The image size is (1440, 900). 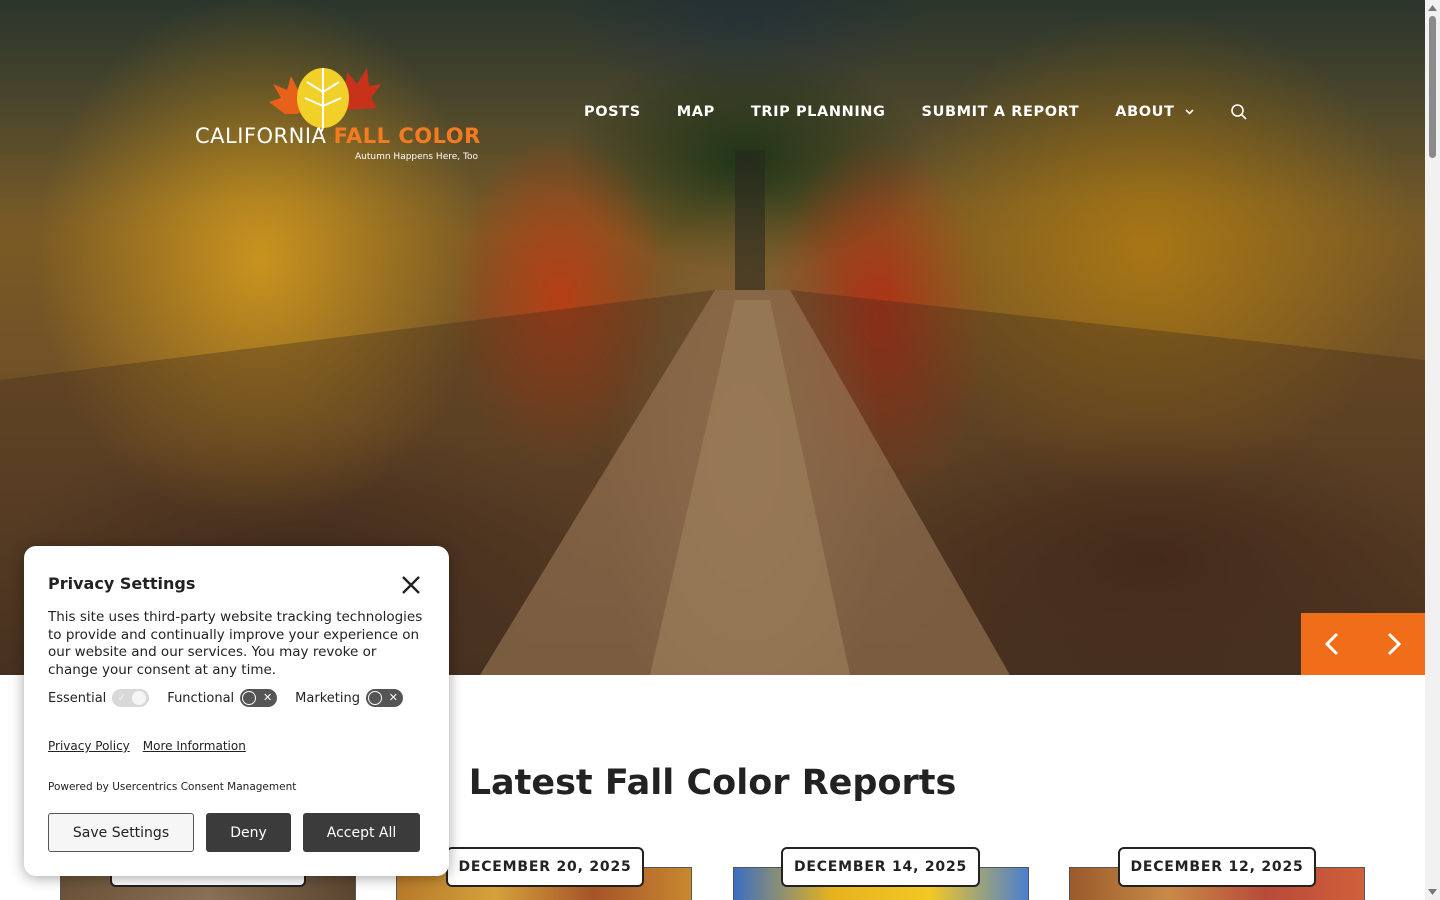 What do you see at coordinates (1001, 112) in the screenshot?
I see `nav-item-submit-report: SUBMIT A REPORT` at bounding box center [1001, 112].